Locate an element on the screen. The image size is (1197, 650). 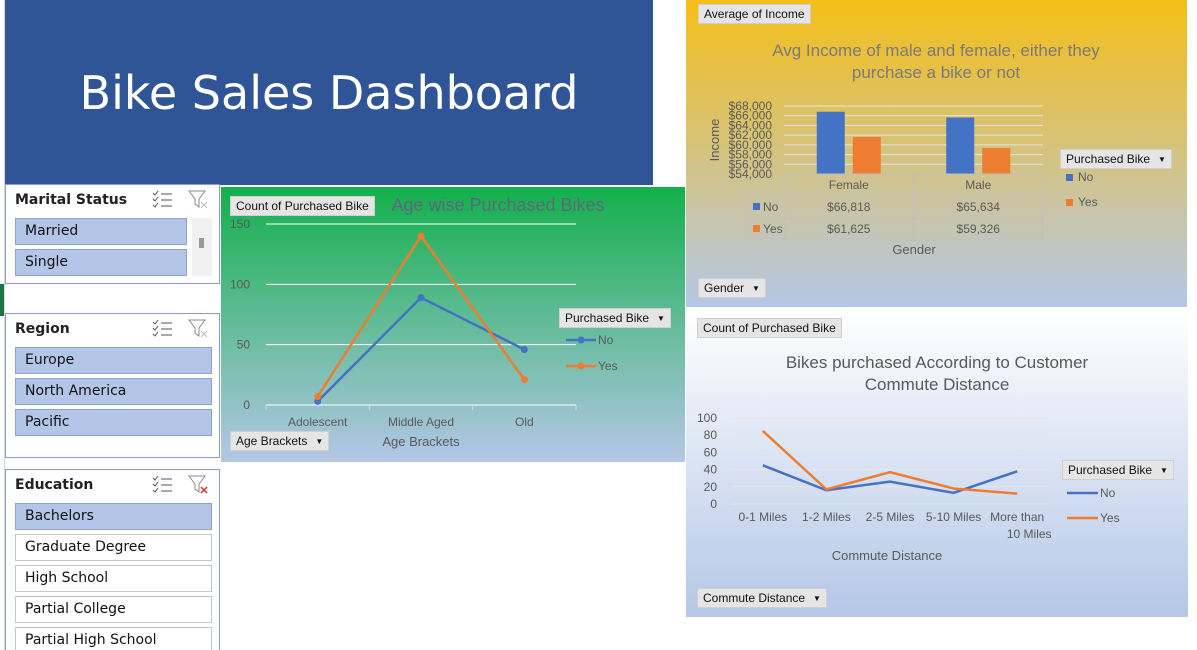
x-tick-label: Old is located at coordinates (524, 422).